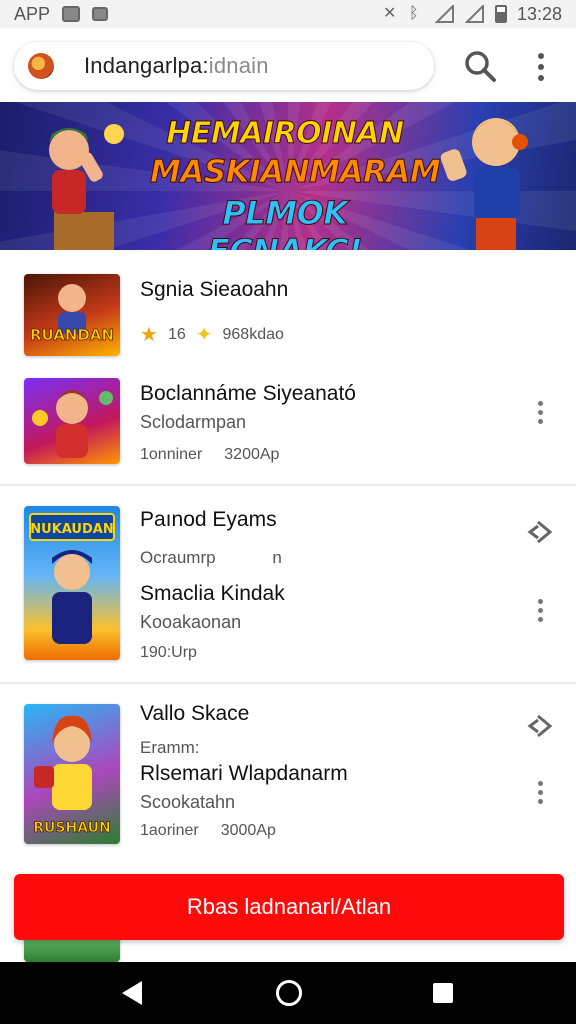 The width and height of the screenshot is (576, 1024). Describe the element at coordinates (444, 14) in the screenshot. I see `signal-icon` at that location.